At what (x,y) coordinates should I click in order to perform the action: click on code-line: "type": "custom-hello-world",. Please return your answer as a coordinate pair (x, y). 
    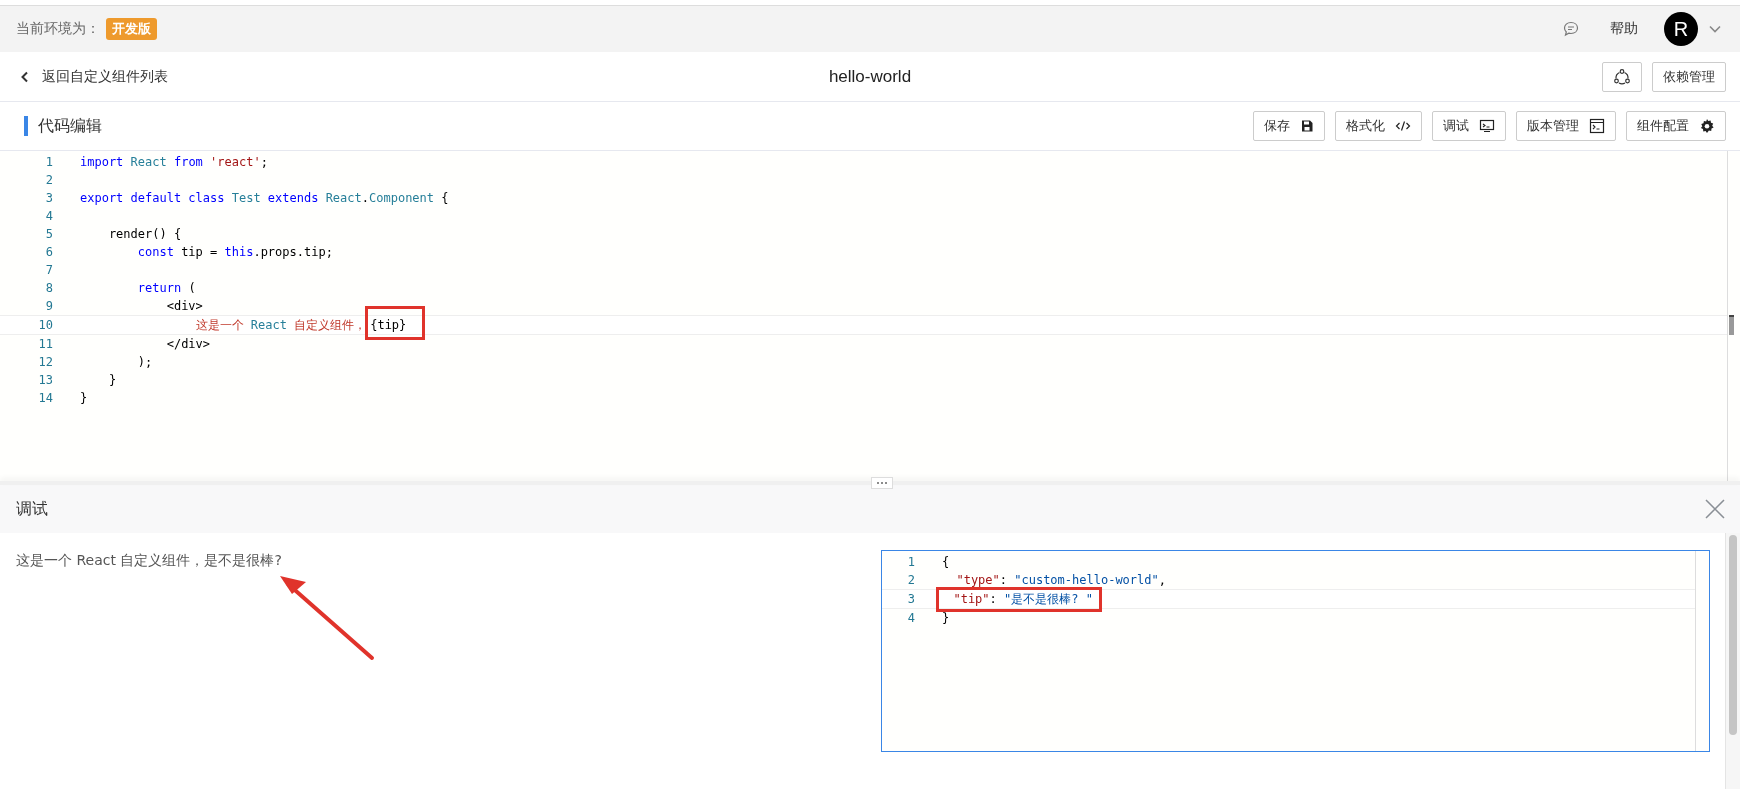
    Looking at the image, I should click on (1060, 580).